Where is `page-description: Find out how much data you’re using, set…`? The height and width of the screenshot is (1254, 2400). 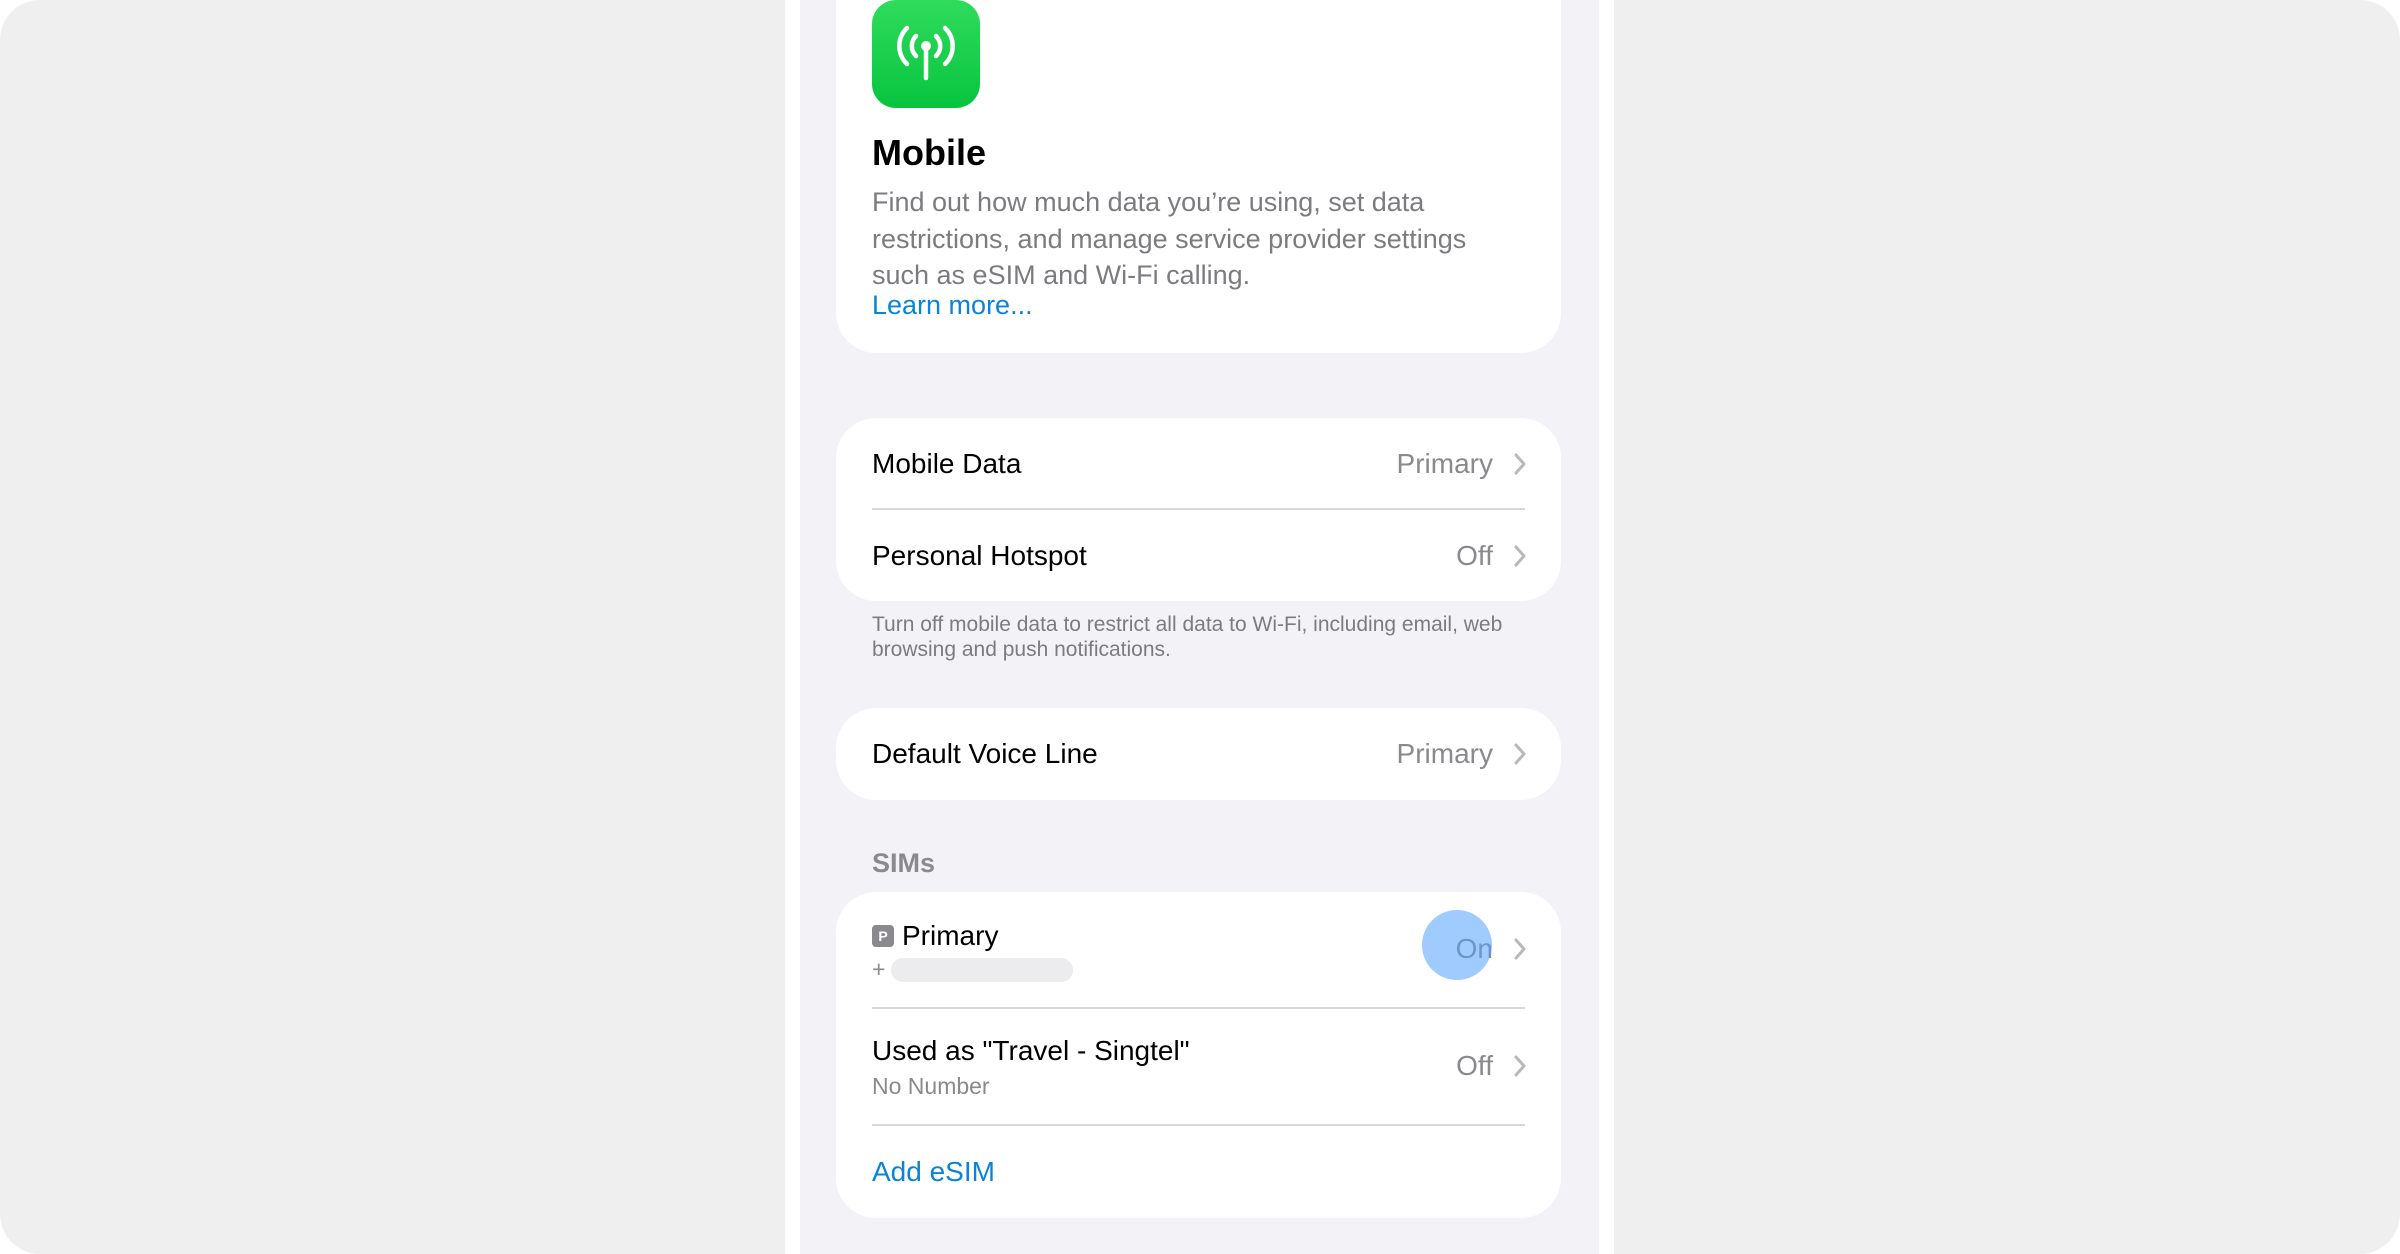
page-description: Find out how much data you’re using, set… is located at coordinates (1169, 238).